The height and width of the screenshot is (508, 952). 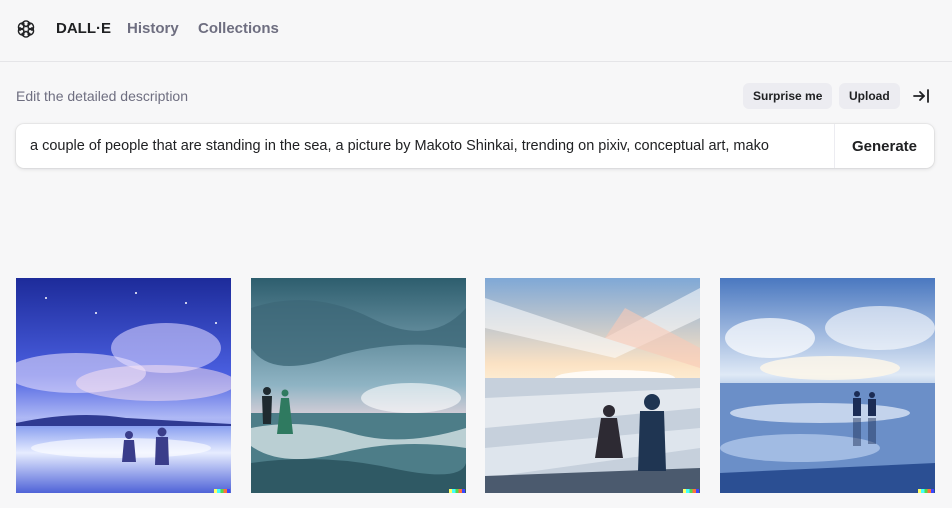 What do you see at coordinates (476, 31) in the screenshot?
I see `top-bar: DALL·E History Collections` at bounding box center [476, 31].